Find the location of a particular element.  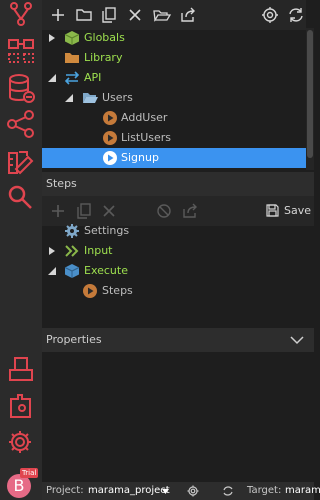

api-icon is located at coordinates (72, 78).